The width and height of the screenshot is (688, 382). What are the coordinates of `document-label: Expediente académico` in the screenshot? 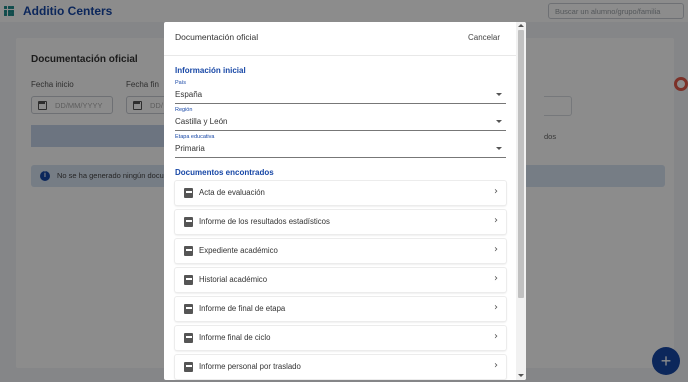 It's located at (238, 250).